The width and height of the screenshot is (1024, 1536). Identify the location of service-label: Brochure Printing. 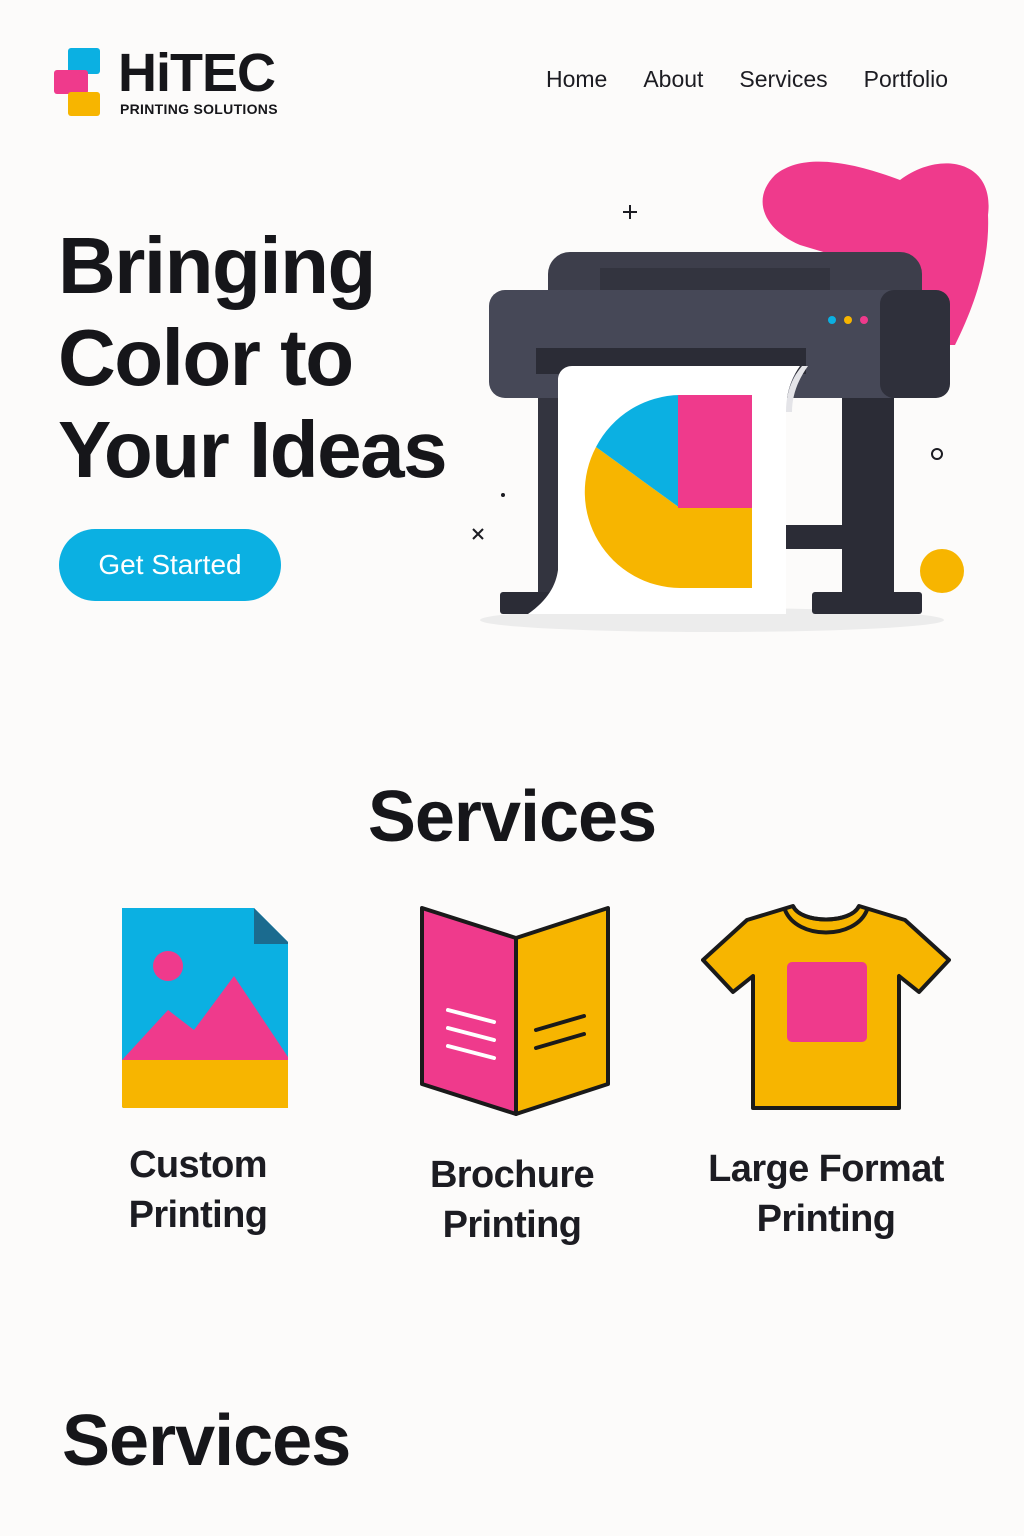
(512, 1200).